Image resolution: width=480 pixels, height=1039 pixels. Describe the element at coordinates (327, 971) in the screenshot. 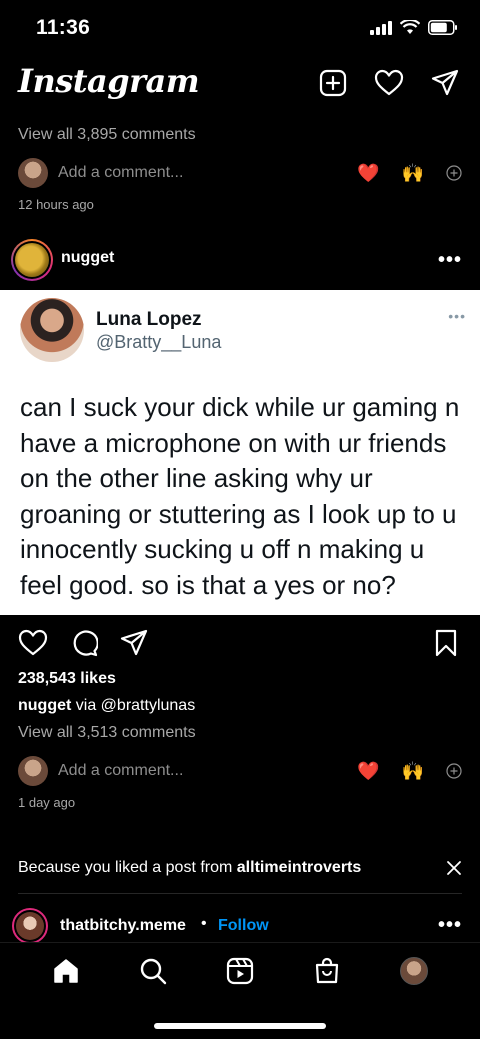

I see `shop-icon` at that location.